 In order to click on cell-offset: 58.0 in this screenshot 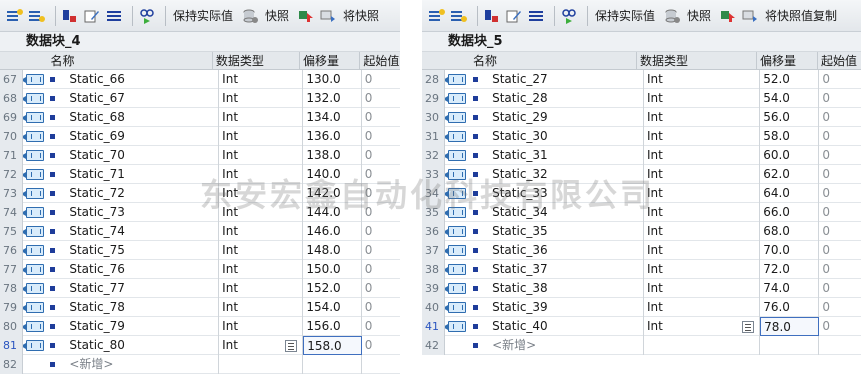, I will do `click(790, 136)`.